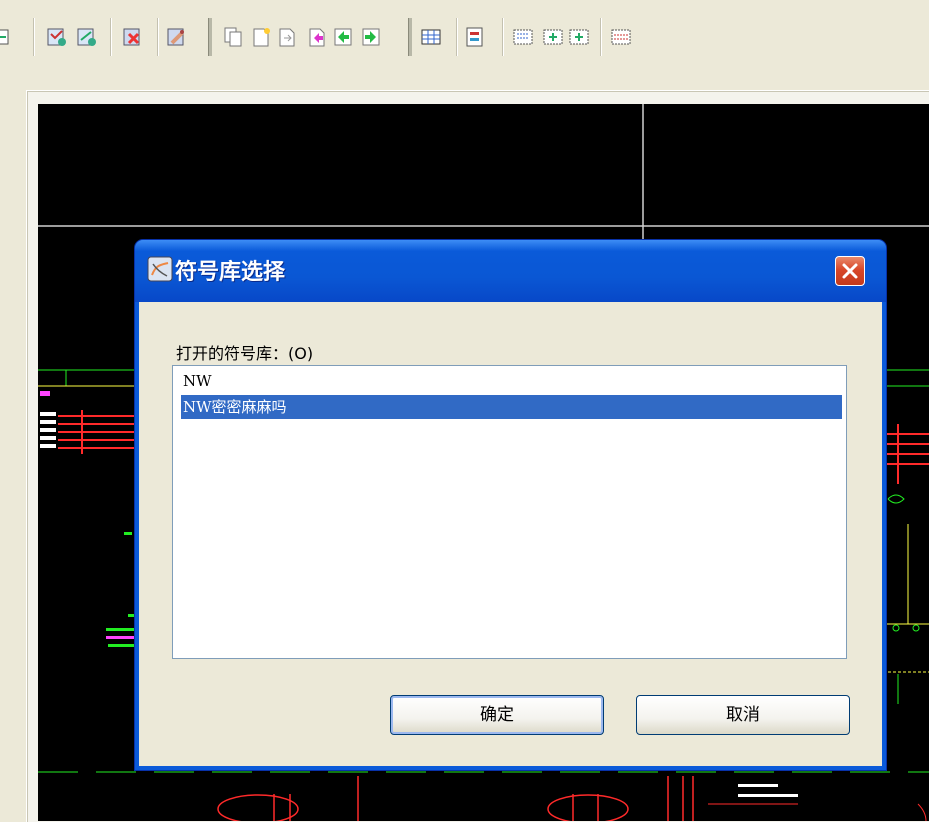  I want to click on dialog-titlebar: 符号库选择, so click(510, 271).